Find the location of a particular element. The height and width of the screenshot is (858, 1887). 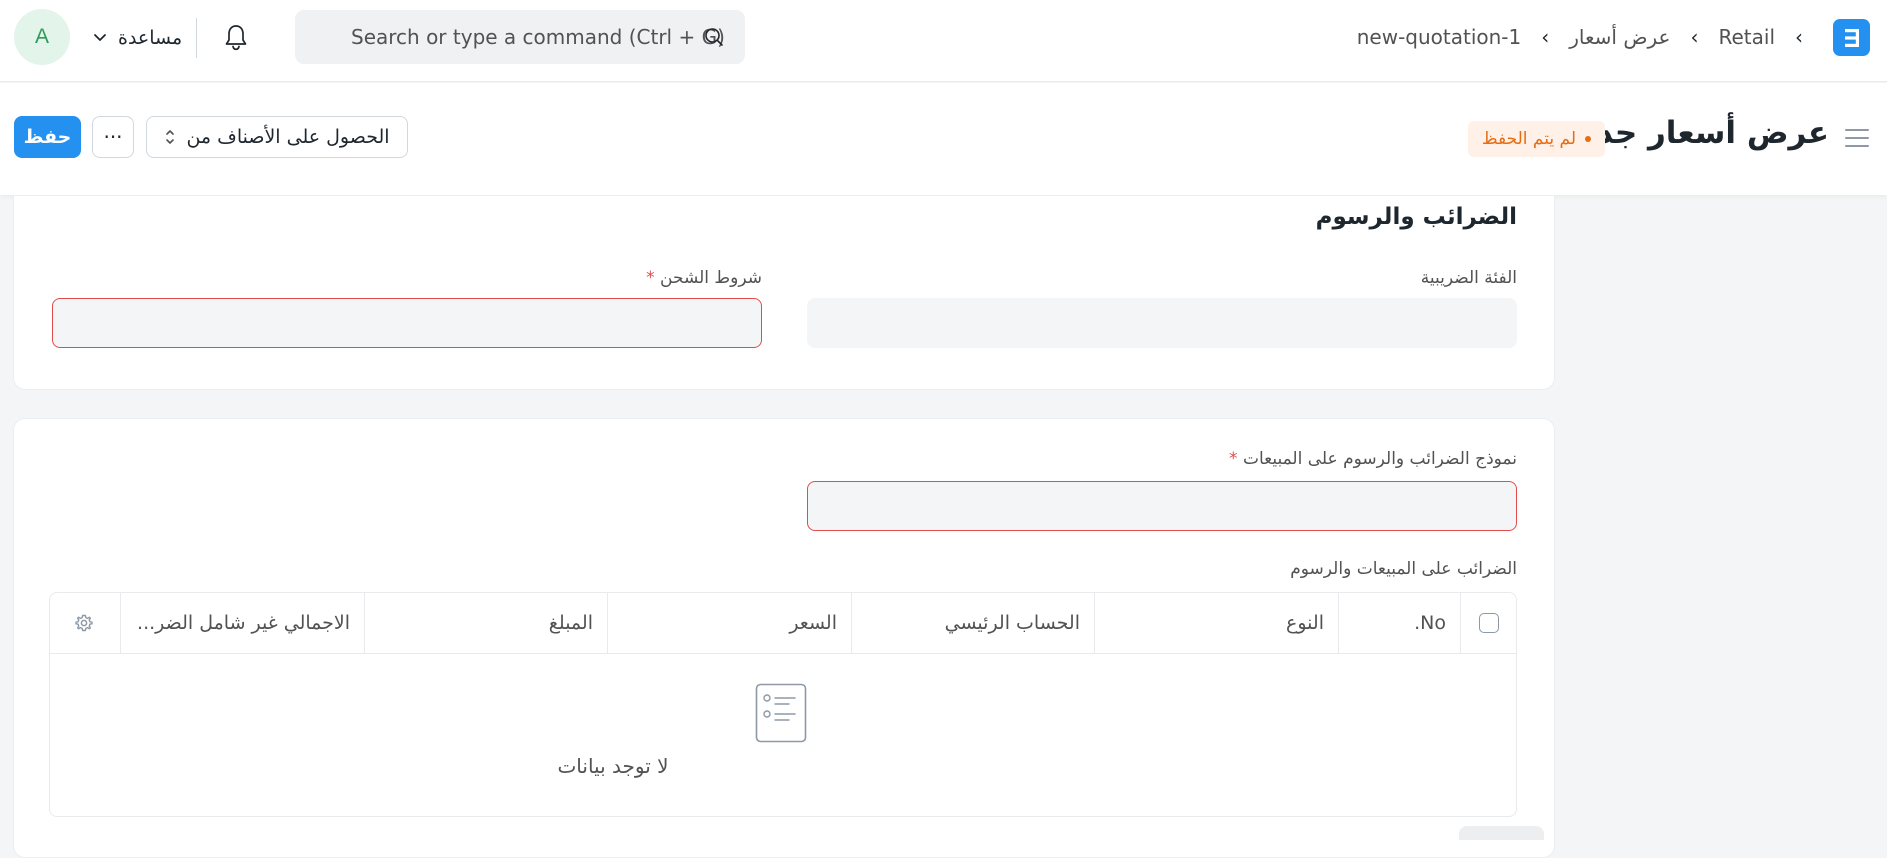

column-header-no: No. is located at coordinates (1399, 623).